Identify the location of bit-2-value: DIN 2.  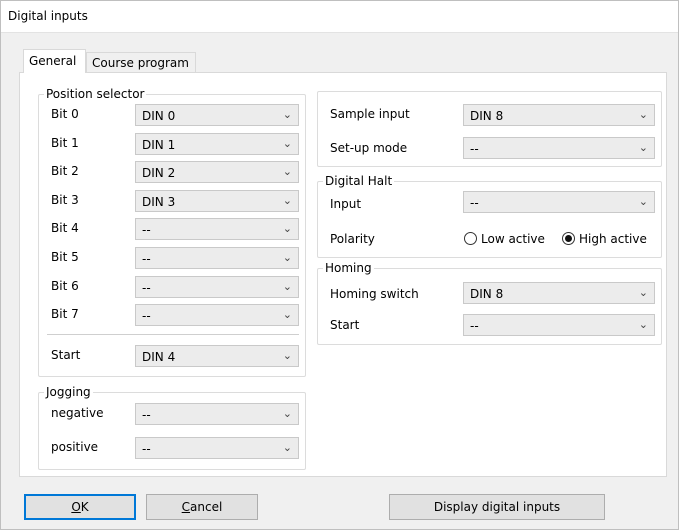
(159, 173).